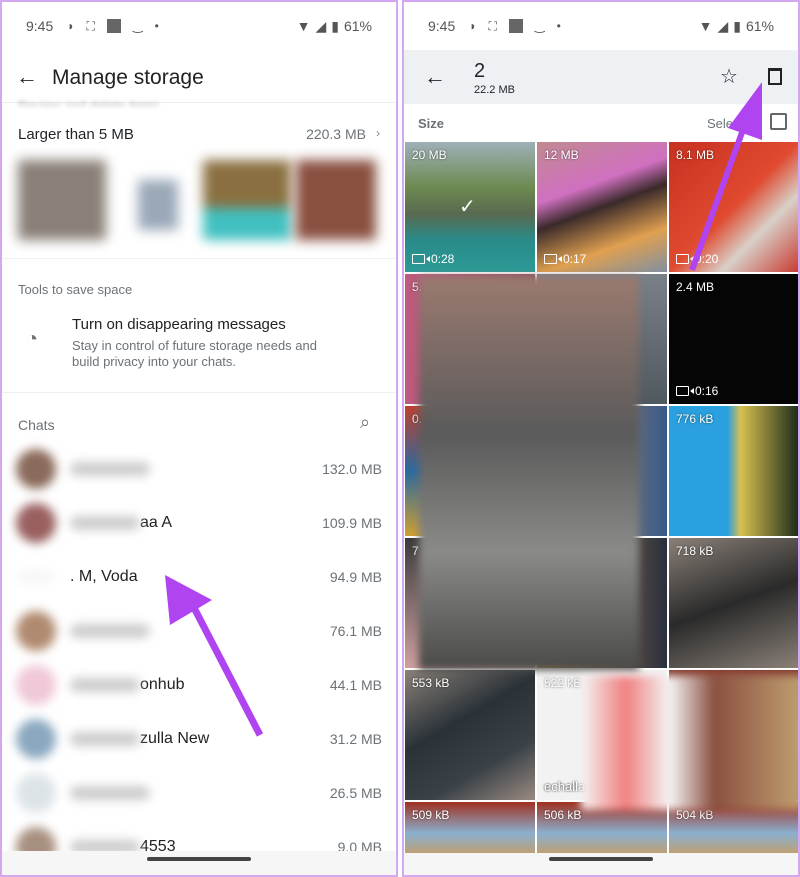 The height and width of the screenshot is (877, 800). What do you see at coordinates (40, 26) in the screenshot?
I see `clock: 9:45` at bounding box center [40, 26].